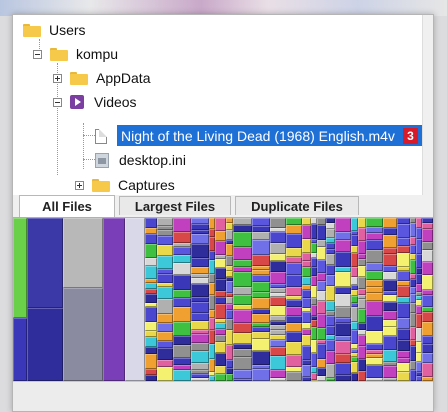  I want to click on expand-icon, so click(79, 185).